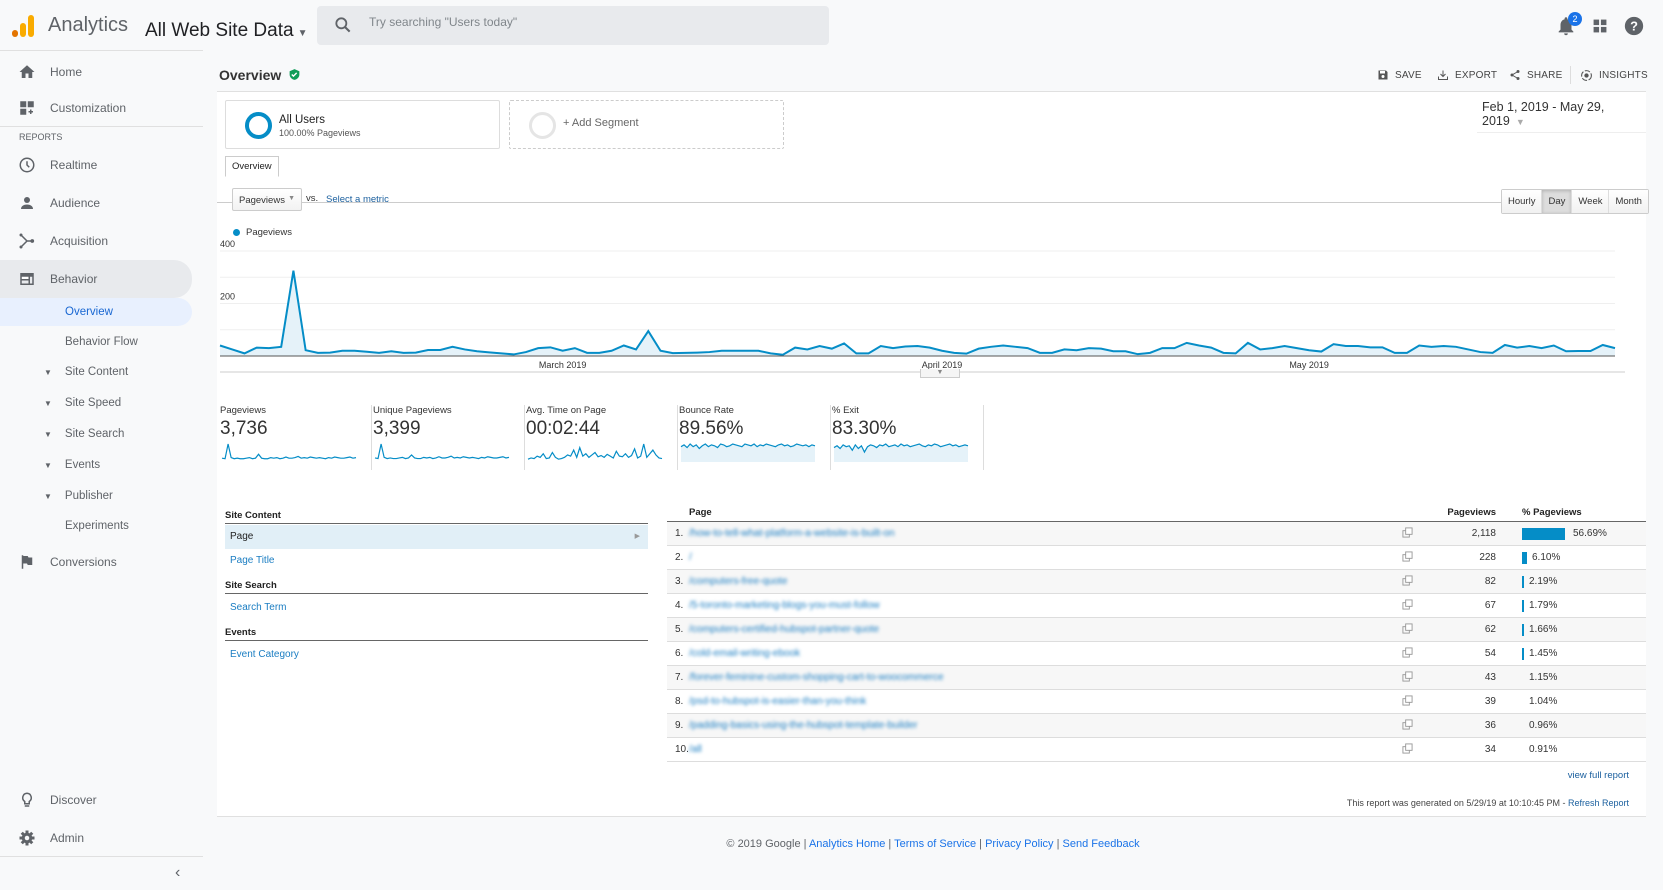  Describe the element at coordinates (695, 749) in the screenshot. I see `page-link: /all` at that location.